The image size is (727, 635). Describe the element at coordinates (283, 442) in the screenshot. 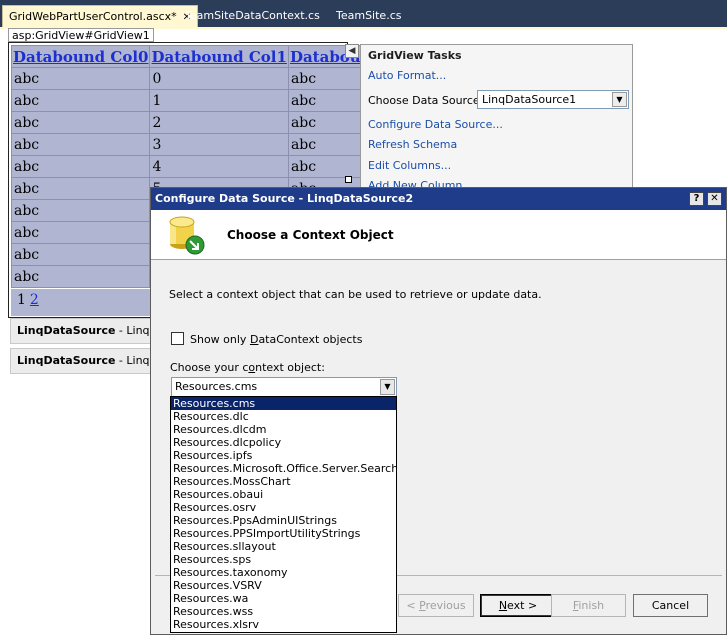

I see `dropdown-option: Resources.dlcpolicy` at that location.